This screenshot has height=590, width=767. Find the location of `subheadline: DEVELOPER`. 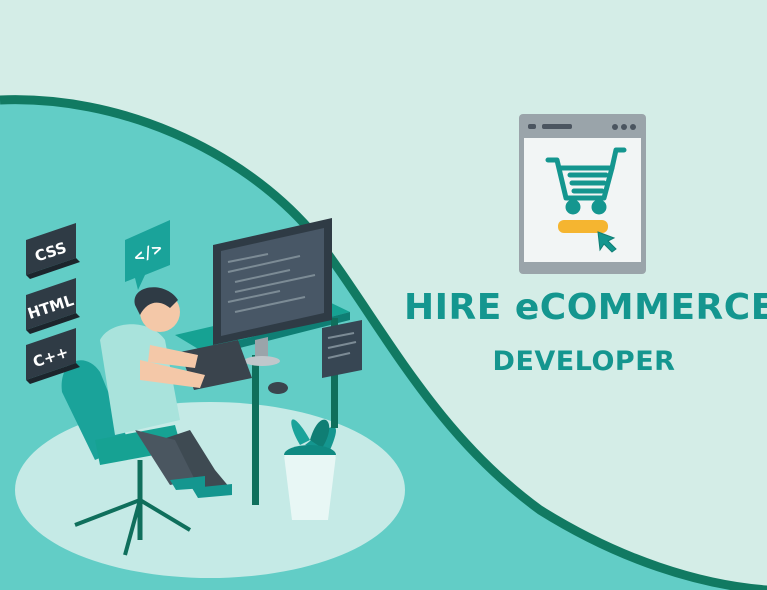

subheadline: DEVELOPER is located at coordinates (584, 361).